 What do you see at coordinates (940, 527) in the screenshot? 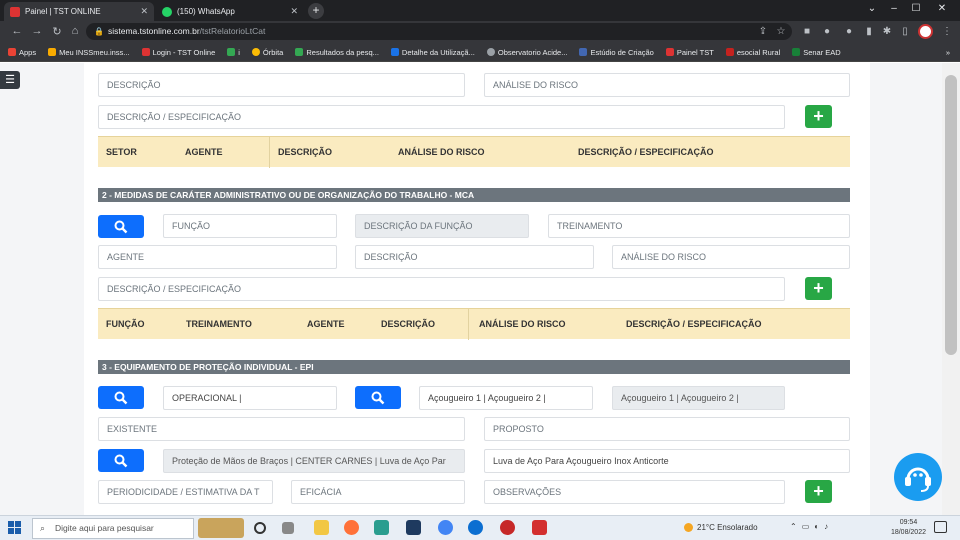
I see `notifications-icon` at bounding box center [940, 527].